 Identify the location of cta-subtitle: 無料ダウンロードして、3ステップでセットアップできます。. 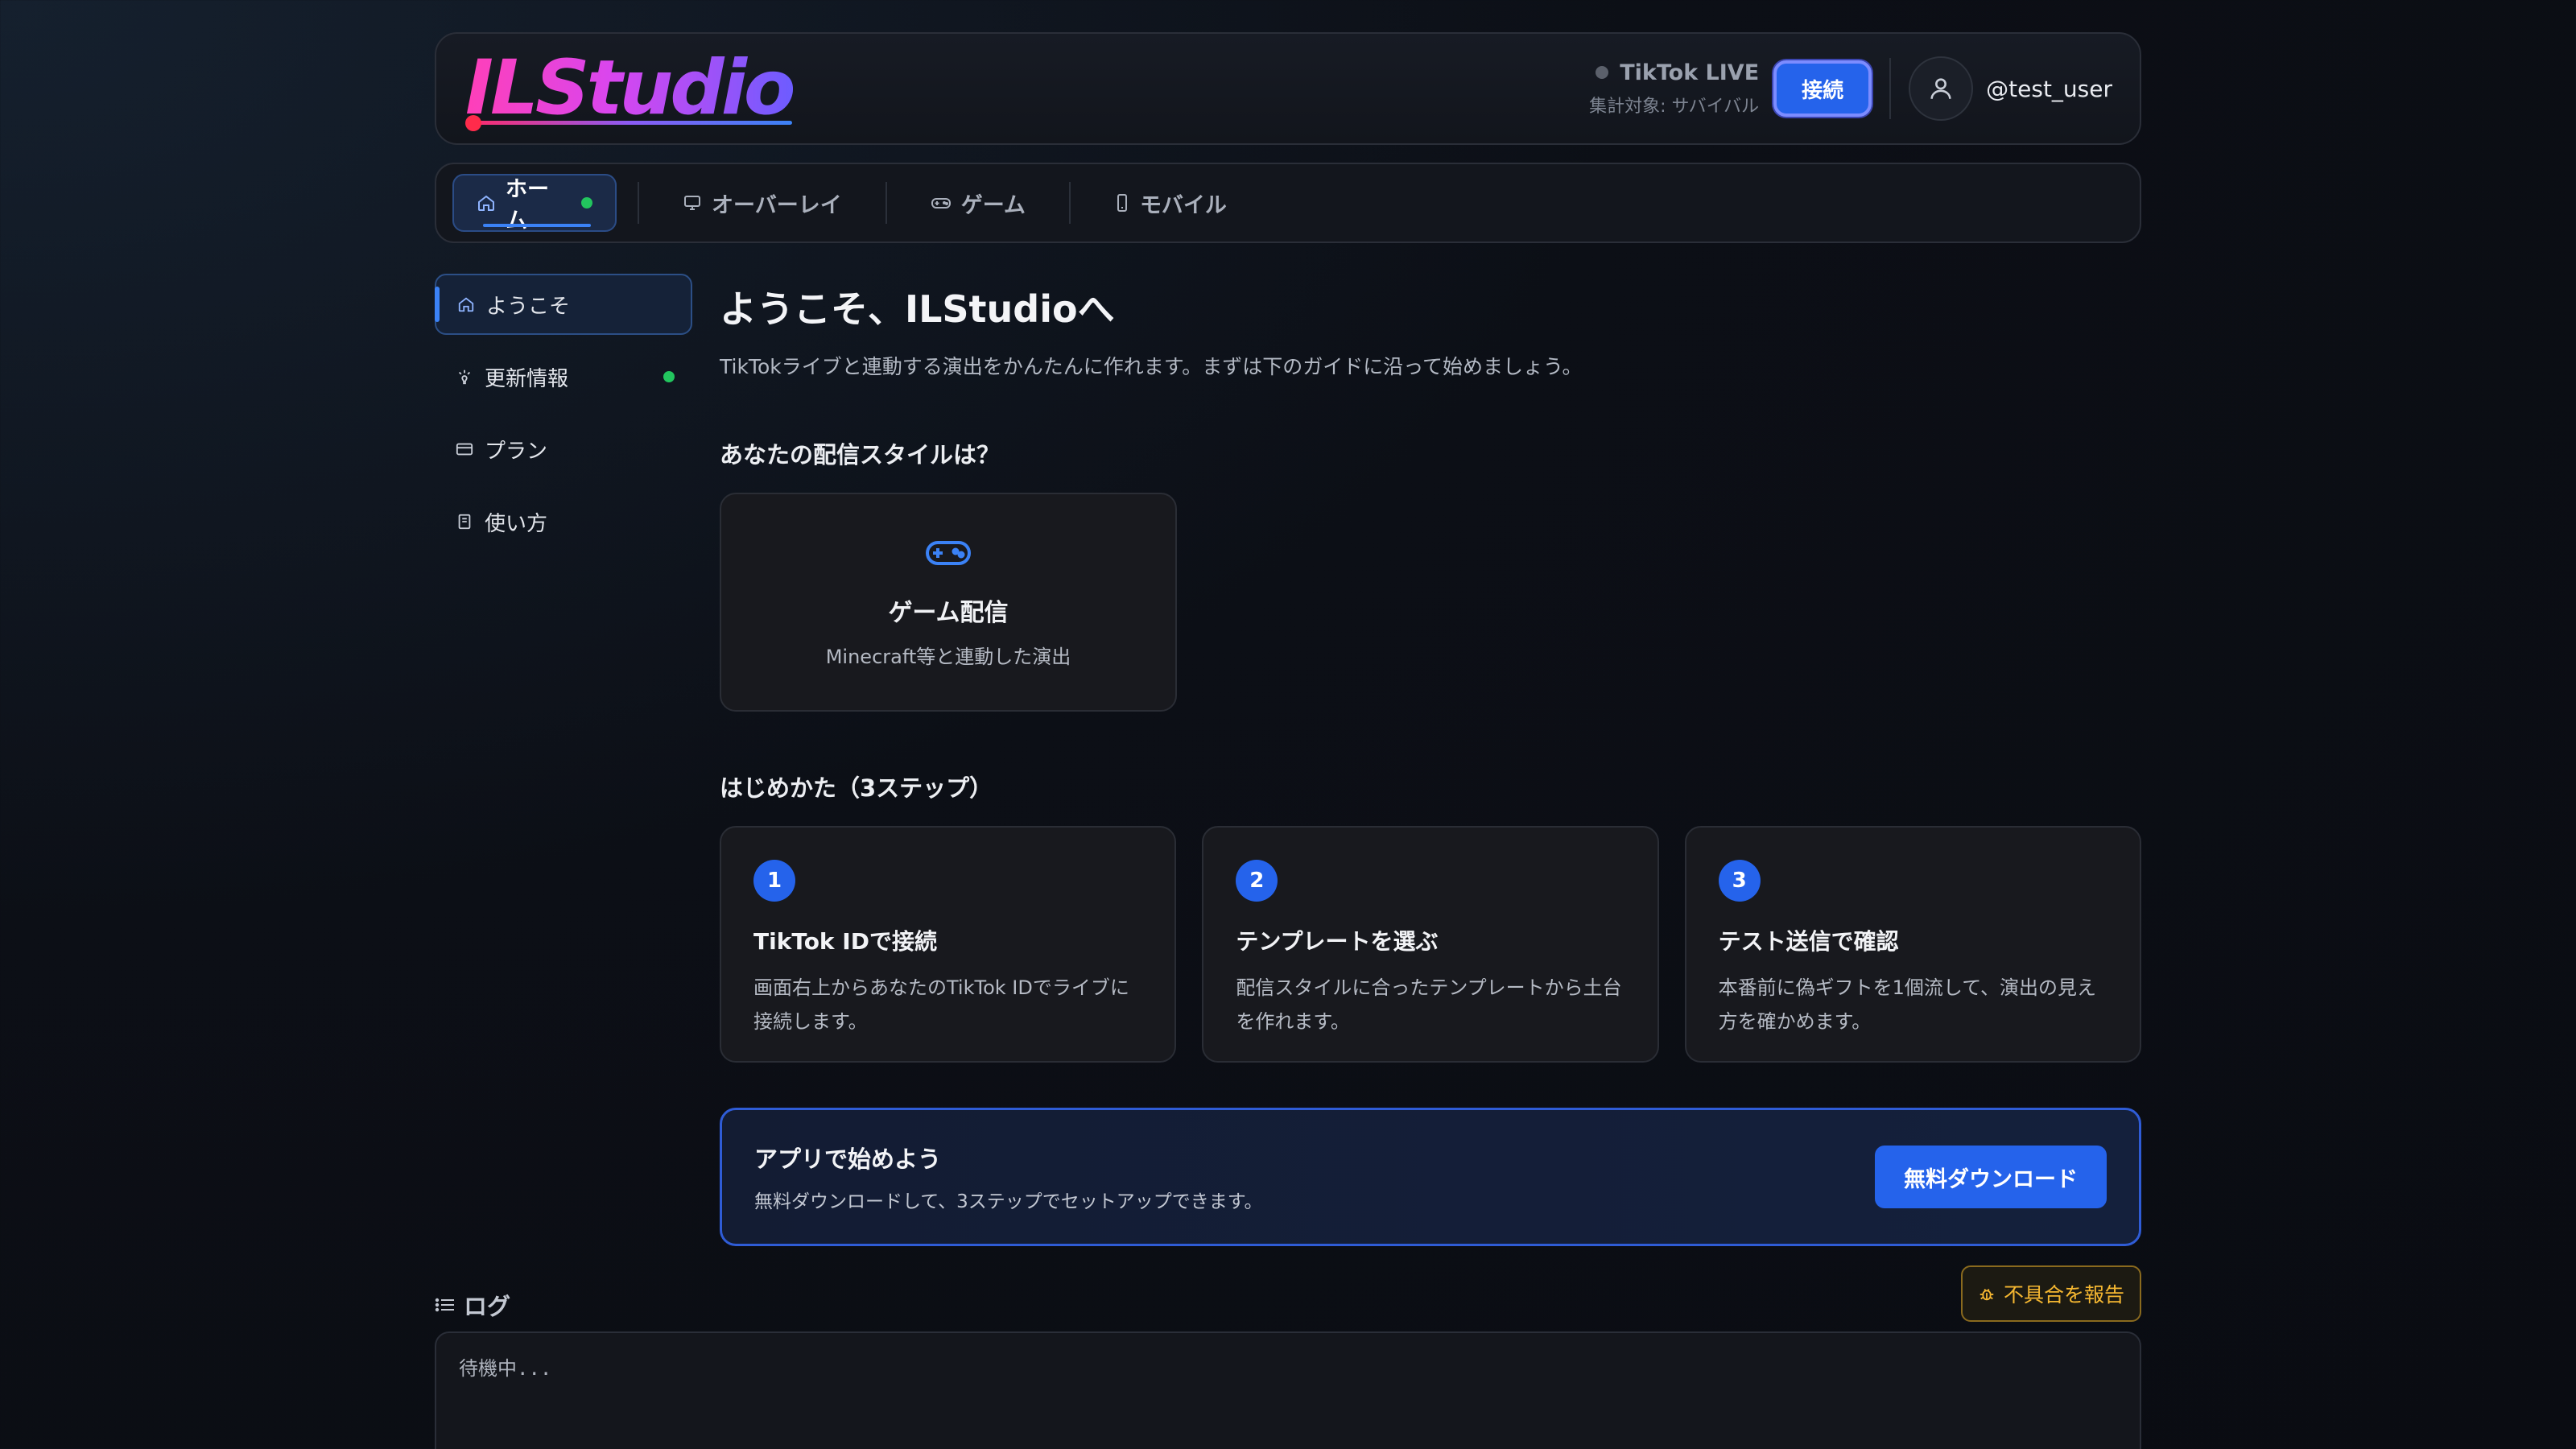
(1008, 1201).